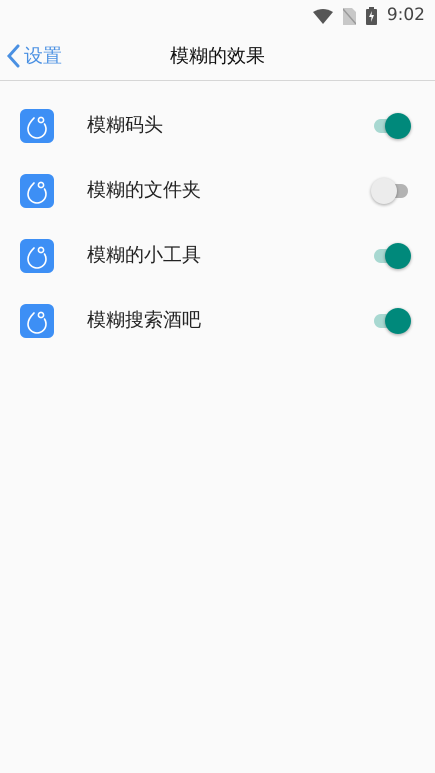  Describe the element at coordinates (322, 16) in the screenshot. I see `wifi-icon` at that location.